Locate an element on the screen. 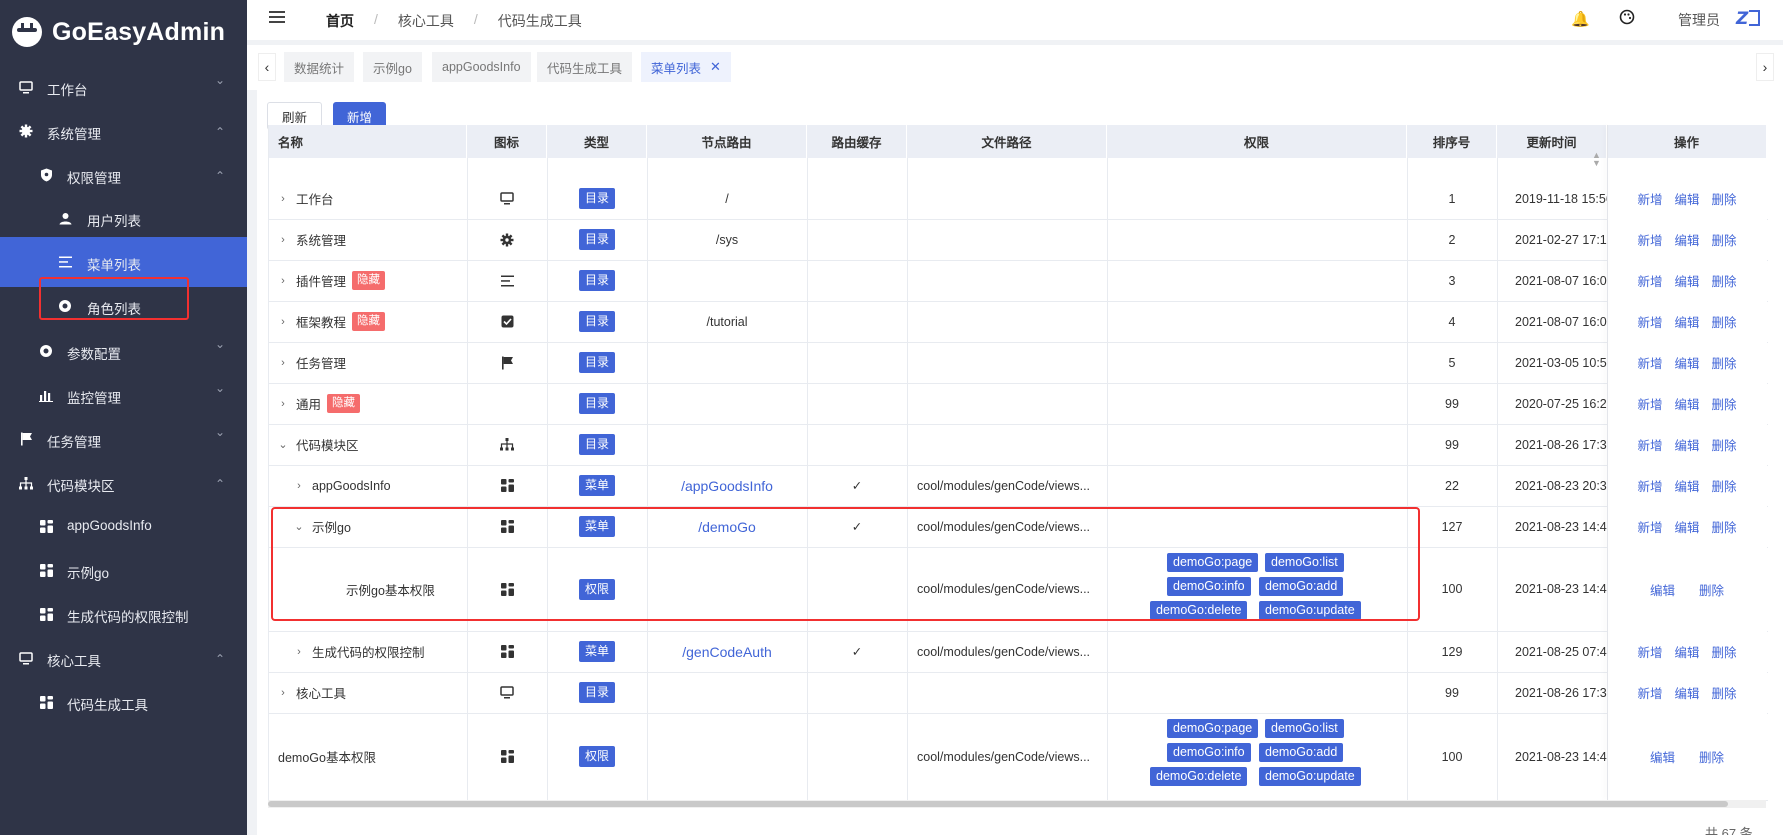 This screenshot has width=1783, height=835. type-cell: 目录 is located at coordinates (597, 198).